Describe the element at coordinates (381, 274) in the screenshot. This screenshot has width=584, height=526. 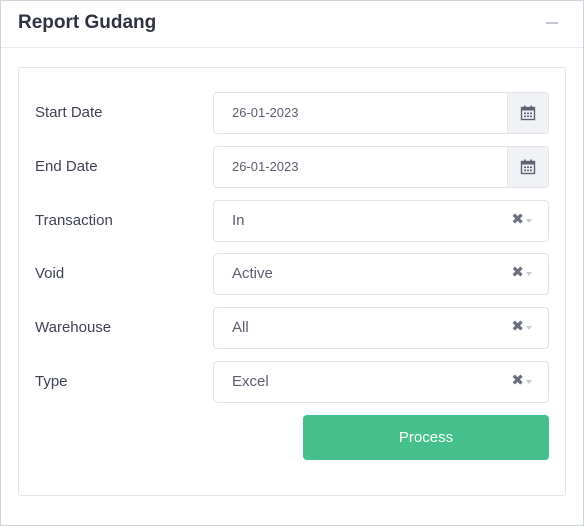
I see `void-select: Active ✖` at that location.